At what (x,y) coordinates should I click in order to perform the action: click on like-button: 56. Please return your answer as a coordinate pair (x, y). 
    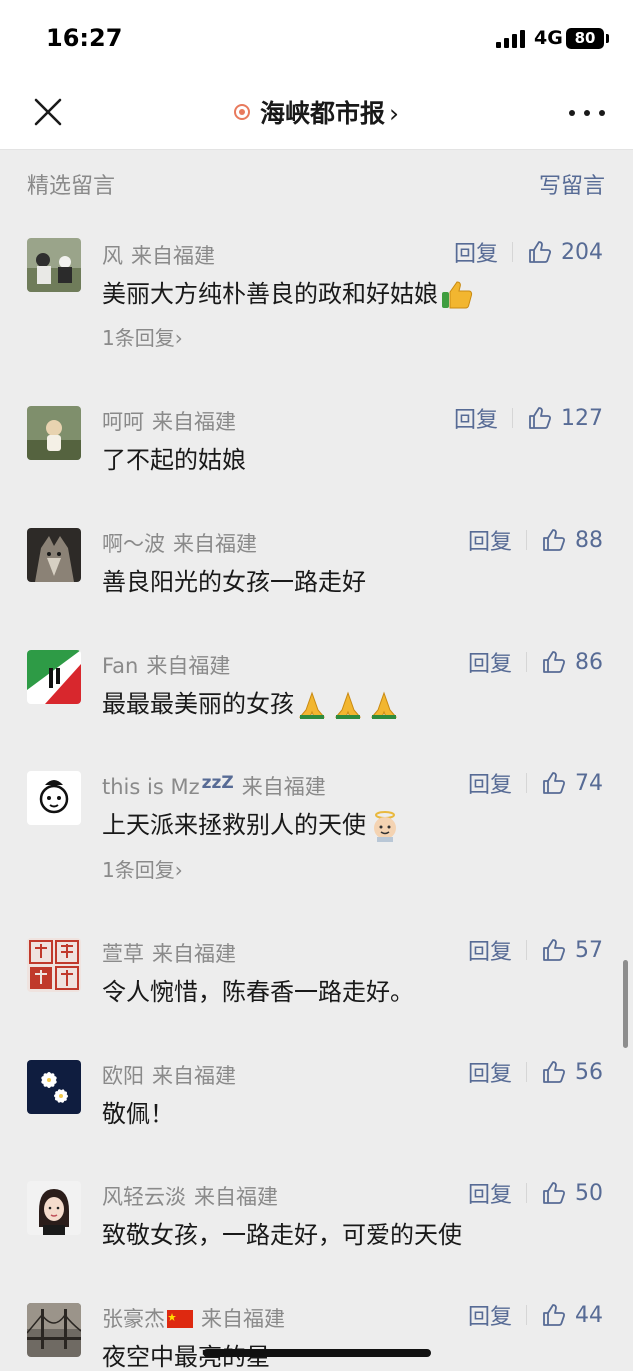
    Looking at the image, I should click on (572, 1072).